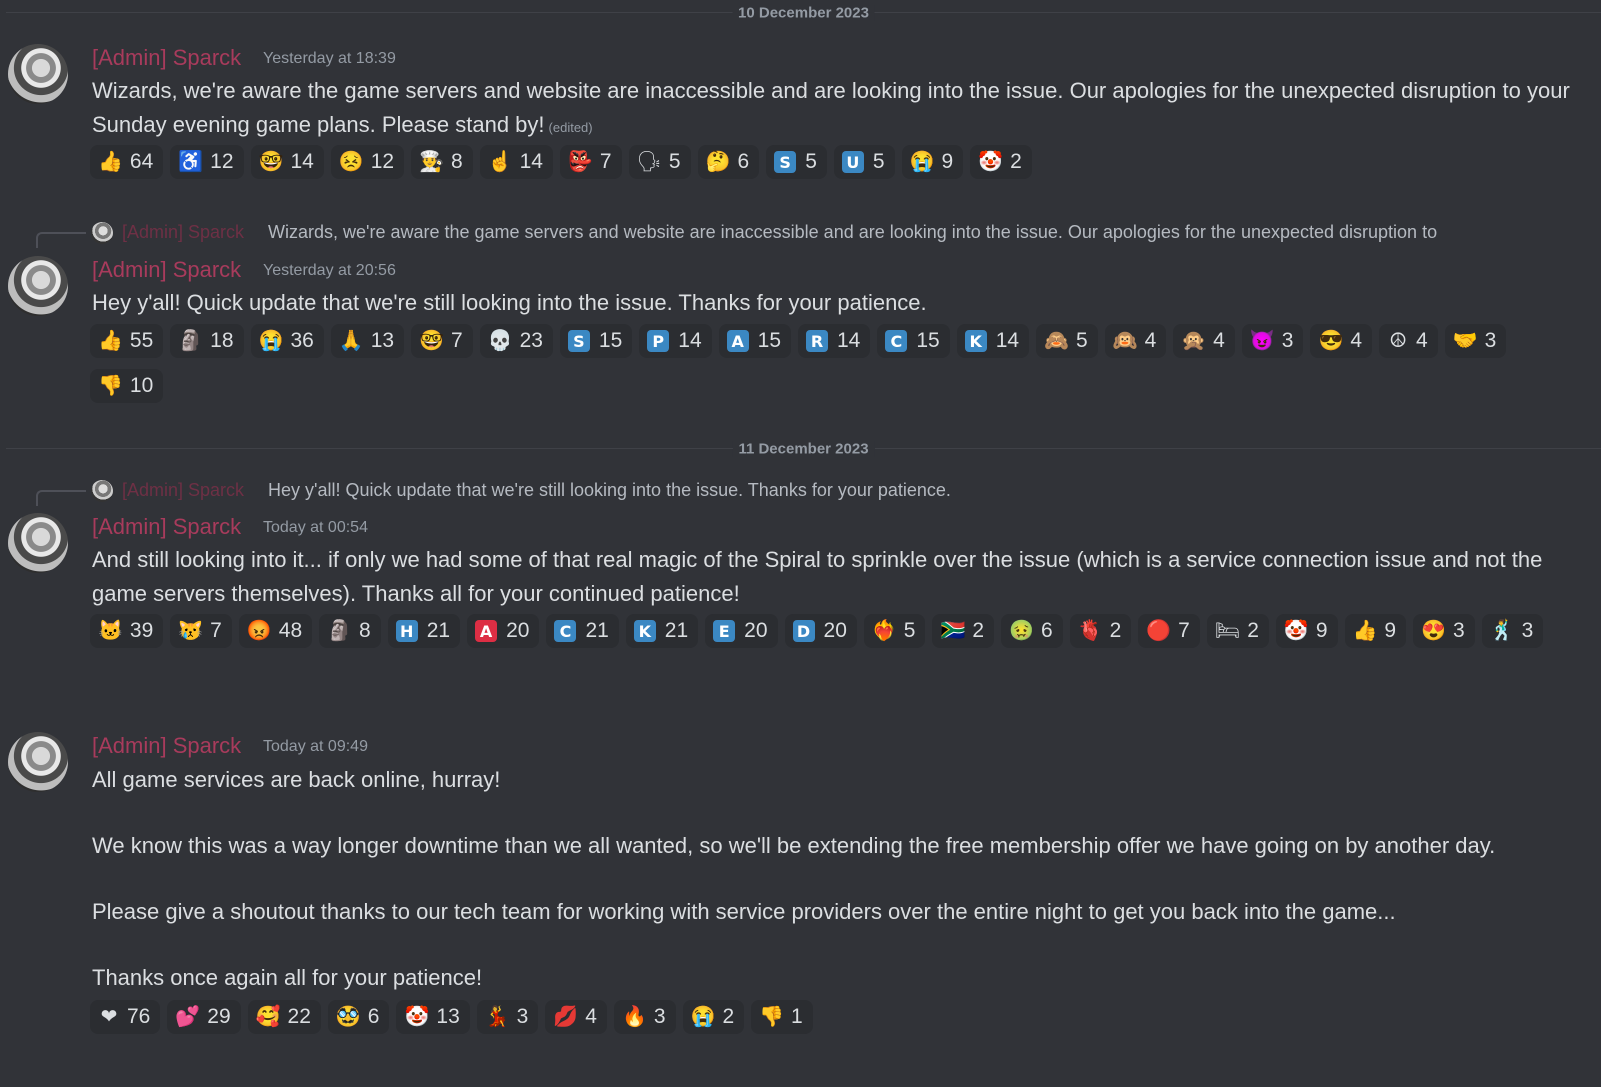  What do you see at coordinates (358, 1017) in the screenshot?
I see `reaction-disguised-face: 🥸 6` at bounding box center [358, 1017].